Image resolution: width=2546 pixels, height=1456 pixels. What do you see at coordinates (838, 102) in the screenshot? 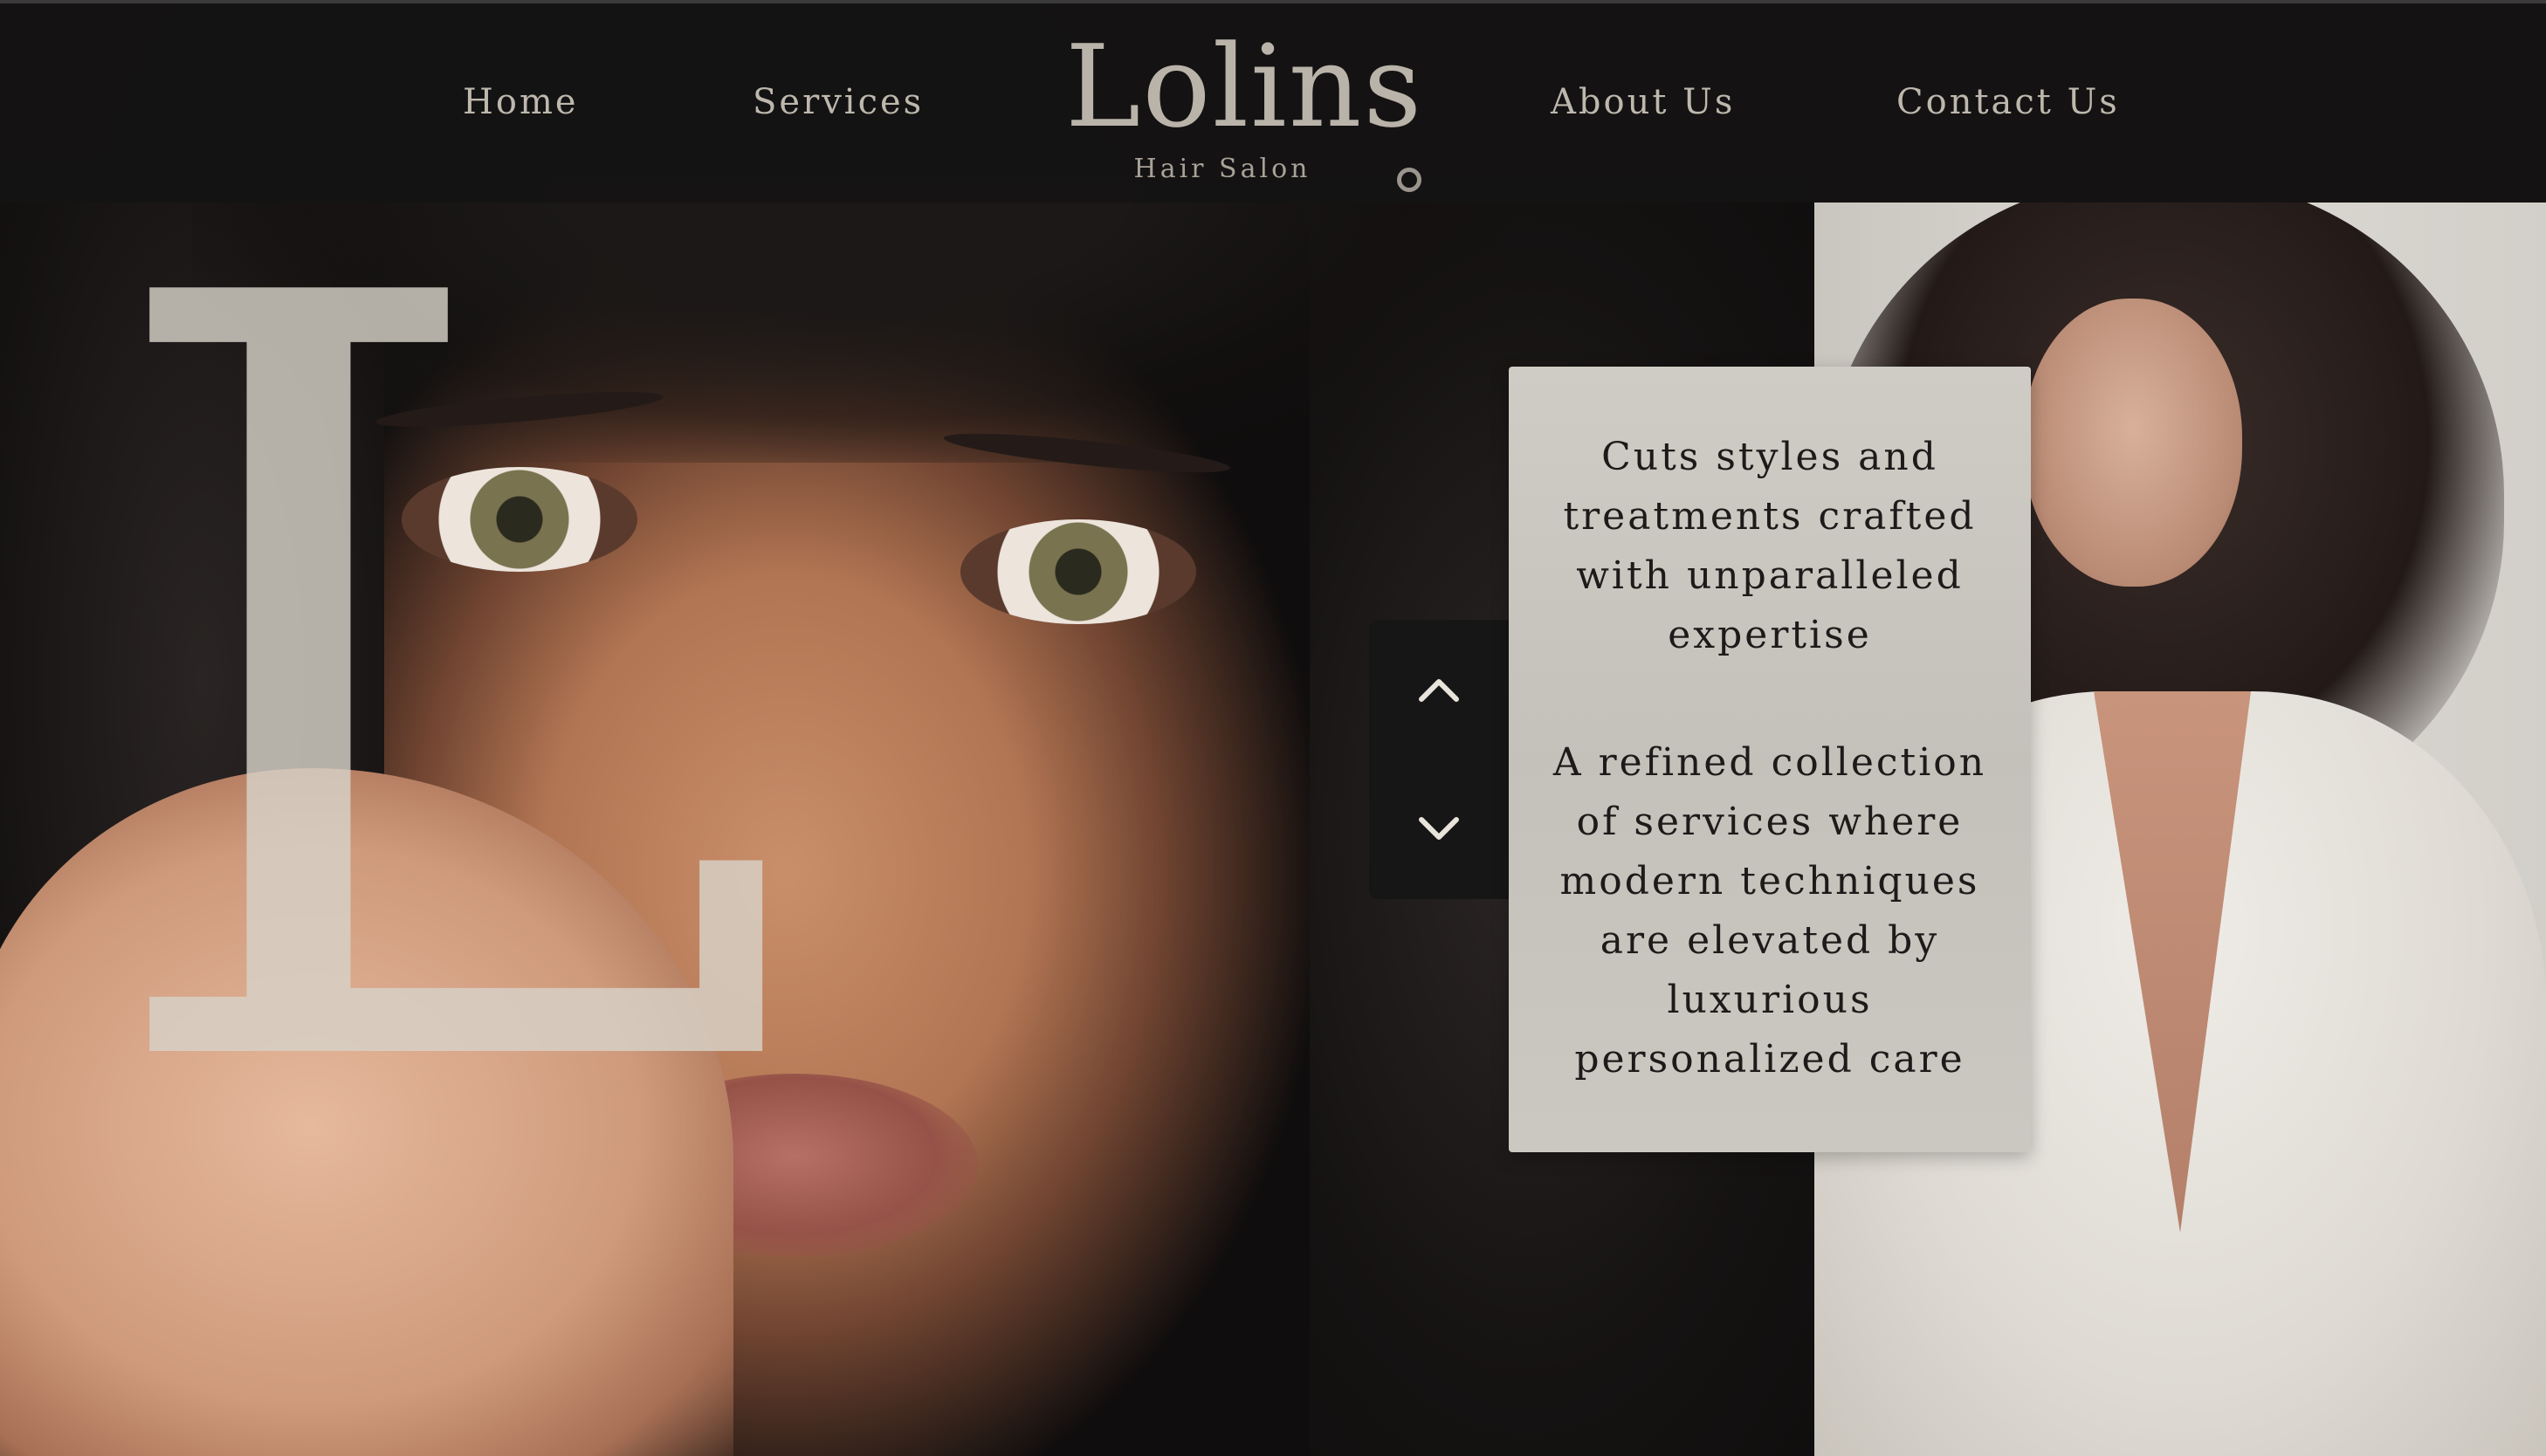
I see `nav-services-link: Services` at bounding box center [838, 102].